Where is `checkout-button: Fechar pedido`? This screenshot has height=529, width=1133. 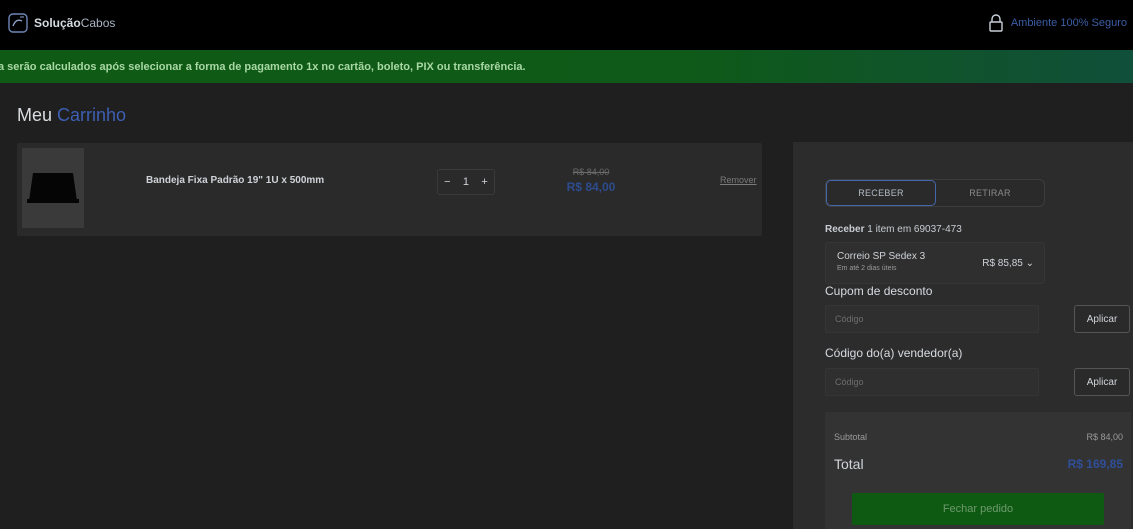 checkout-button: Fechar pedido is located at coordinates (978, 509).